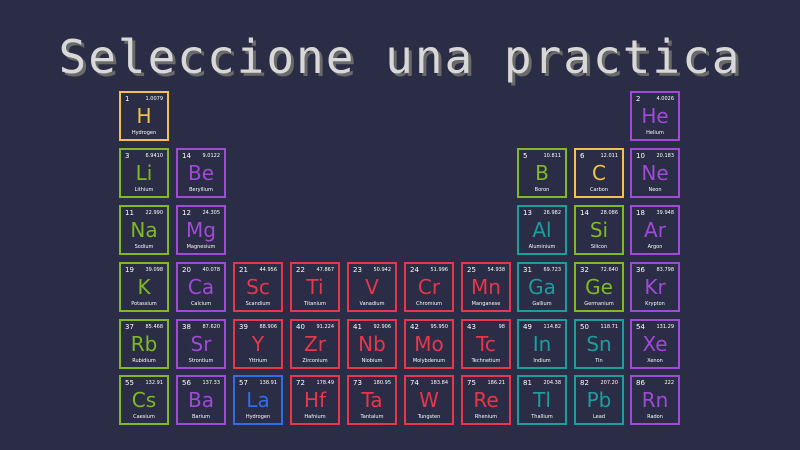  What do you see at coordinates (429, 400) in the screenshot?
I see `element-tile-w: 74 183.84 W Tungsten` at bounding box center [429, 400].